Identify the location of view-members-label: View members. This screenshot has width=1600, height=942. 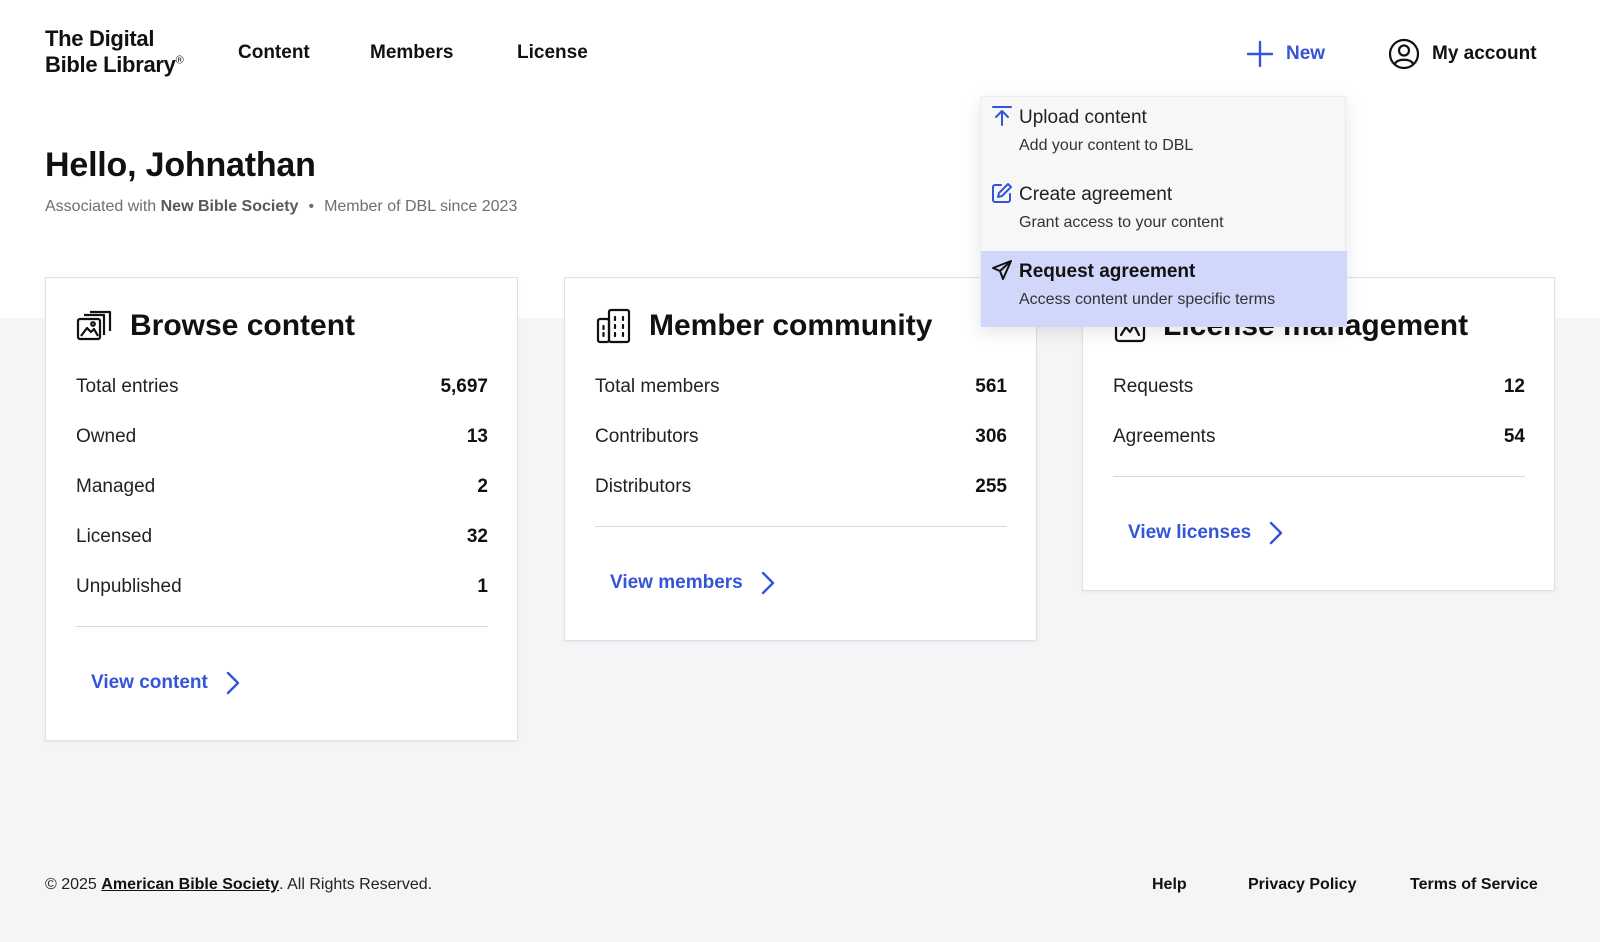
(676, 582).